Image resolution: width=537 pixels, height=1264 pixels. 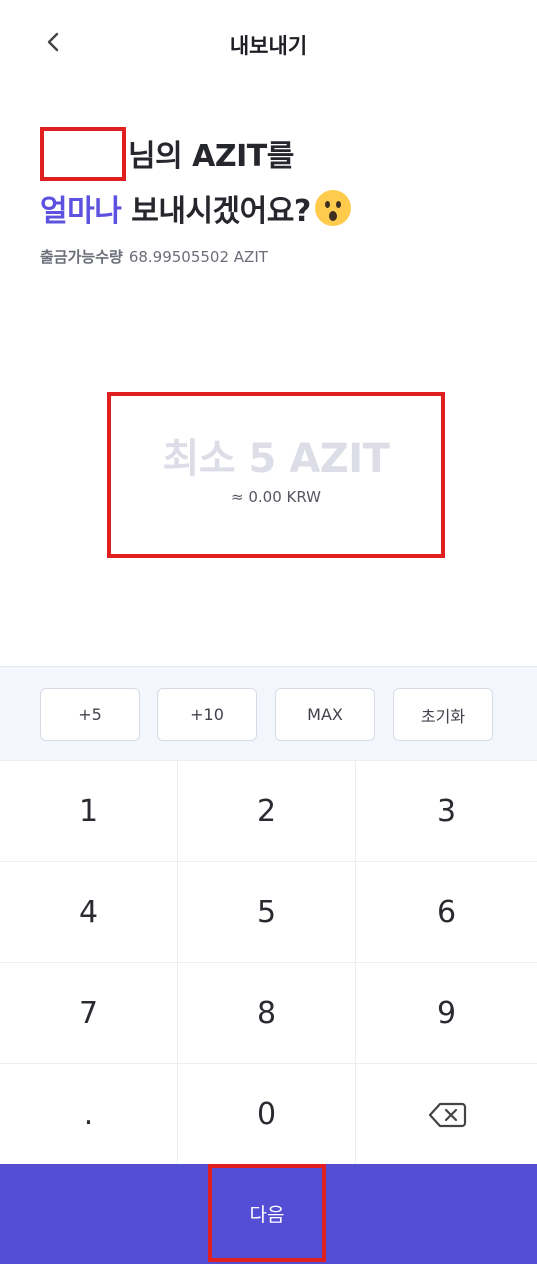 I want to click on header: 내보내기, so click(x=268, y=43).